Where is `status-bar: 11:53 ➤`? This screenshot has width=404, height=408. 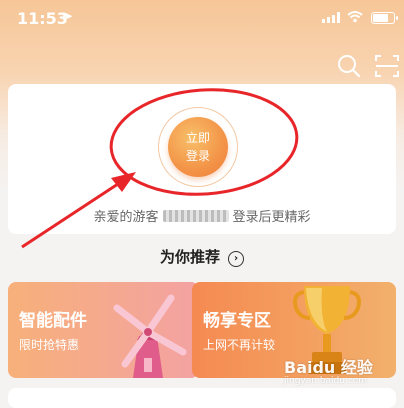
status-bar: 11:53 ➤ is located at coordinates (202, 19).